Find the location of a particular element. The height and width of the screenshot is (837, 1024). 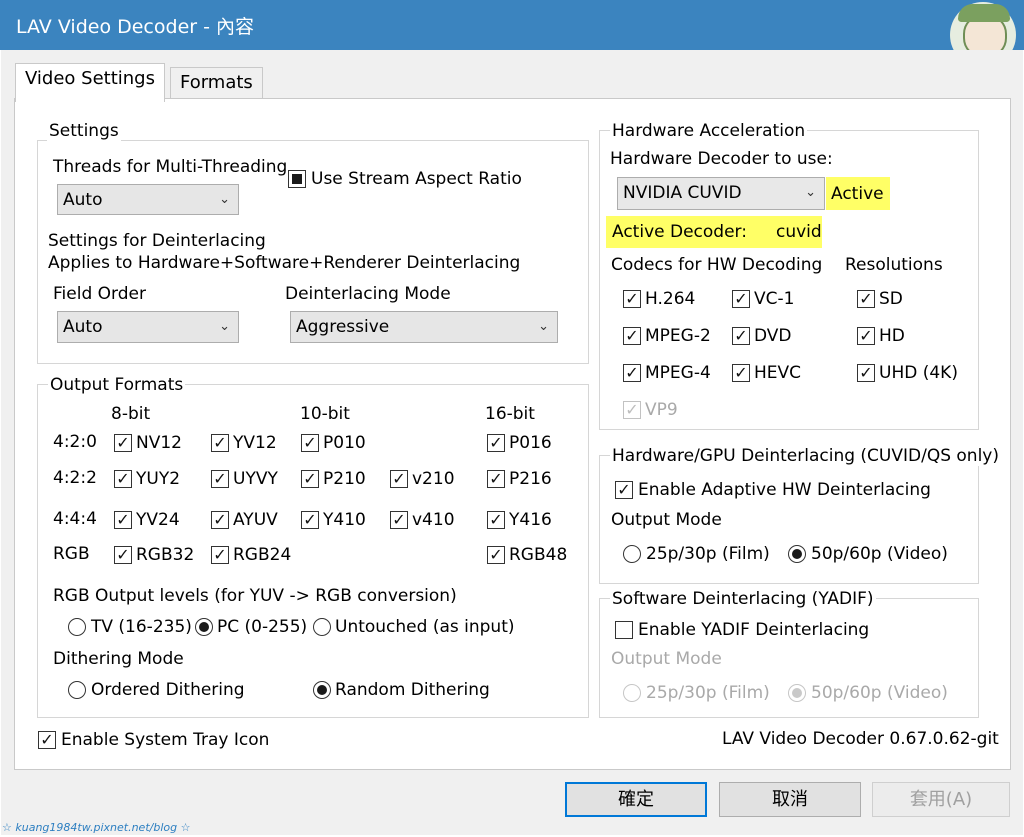

hw-film-radio is located at coordinates (632, 554).